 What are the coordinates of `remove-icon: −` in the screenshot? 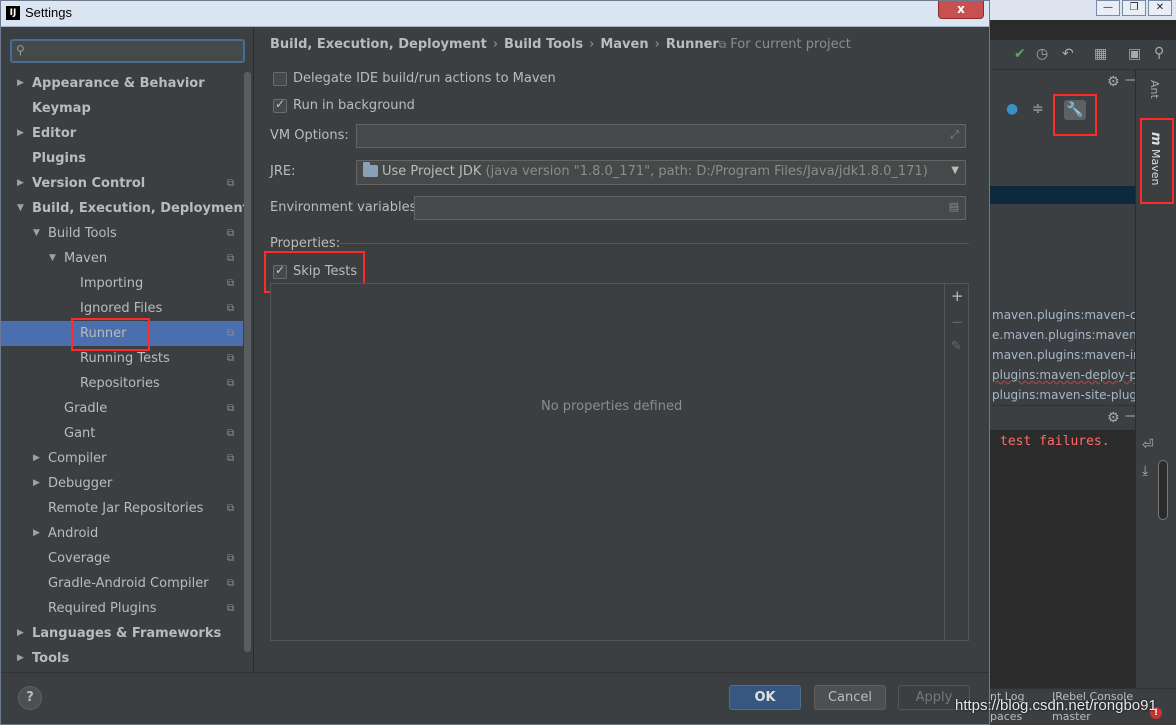 It's located at (957, 322).